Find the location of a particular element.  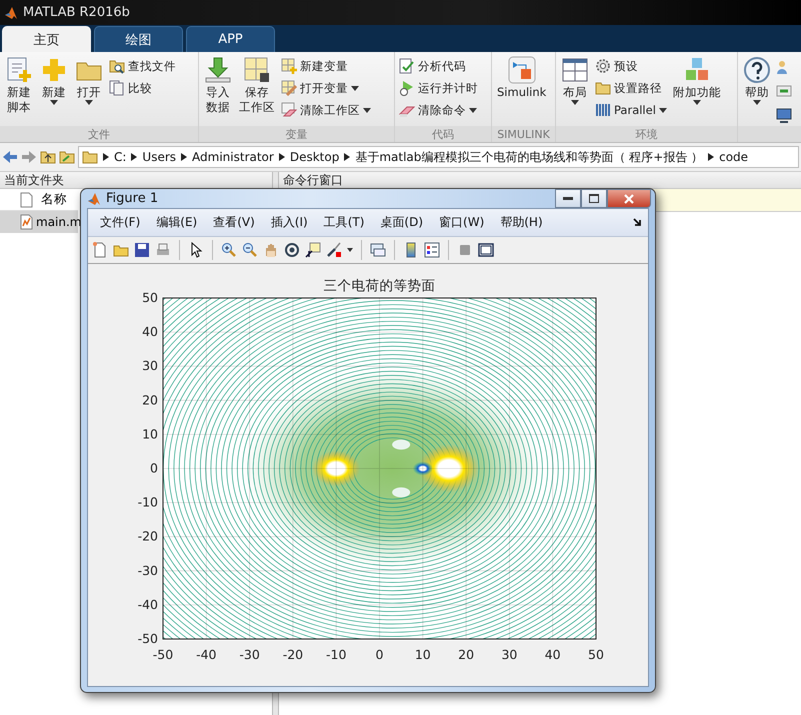

ribbon-tab: APP is located at coordinates (230, 39).